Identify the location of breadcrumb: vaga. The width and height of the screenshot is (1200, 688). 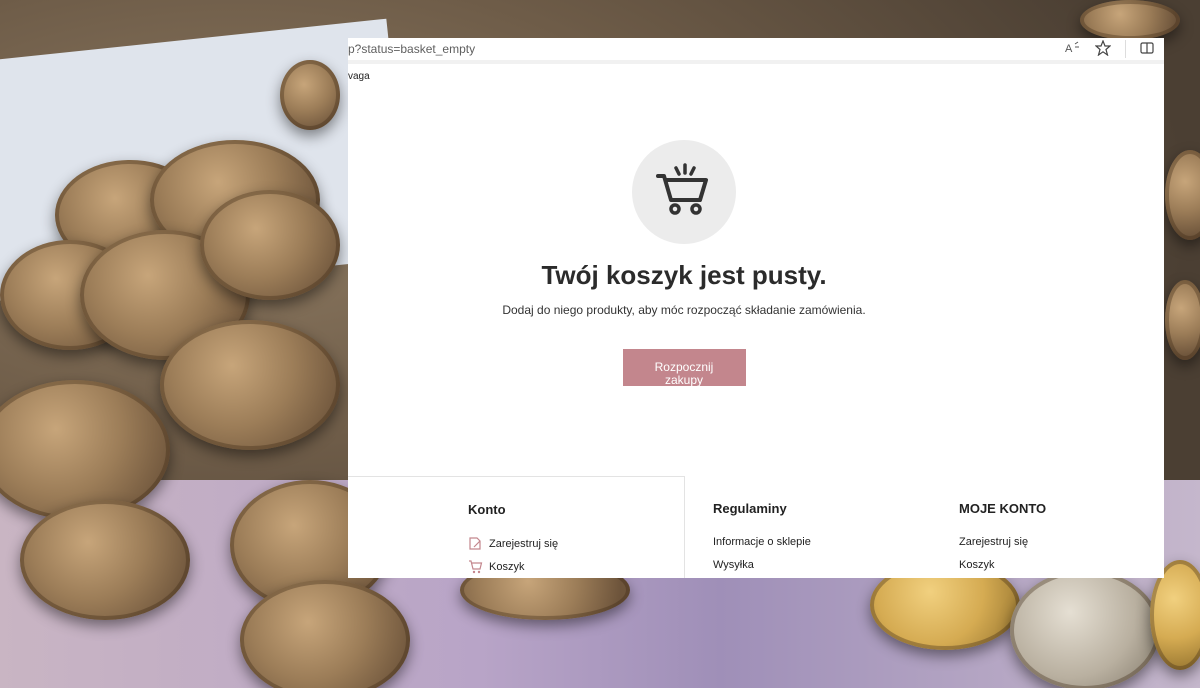
(359, 76).